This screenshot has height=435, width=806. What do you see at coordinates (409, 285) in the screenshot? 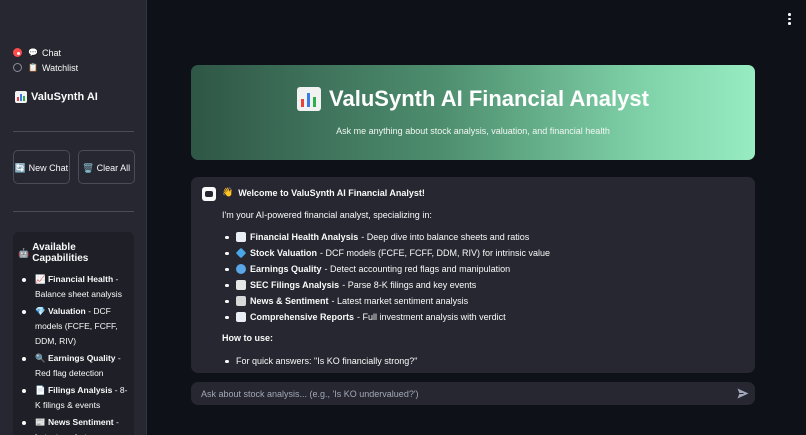
I see `feature-desc: - Parse 8-K filings and key events` at bounding box center [409, 285].